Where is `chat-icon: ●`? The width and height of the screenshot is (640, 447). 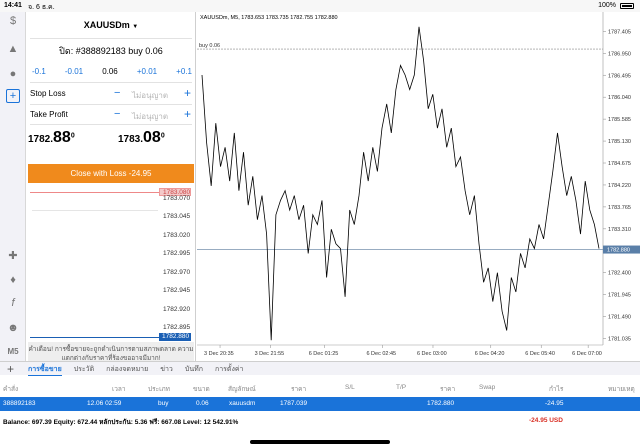 chat-icon: ● is located at coordinates (13, 74).